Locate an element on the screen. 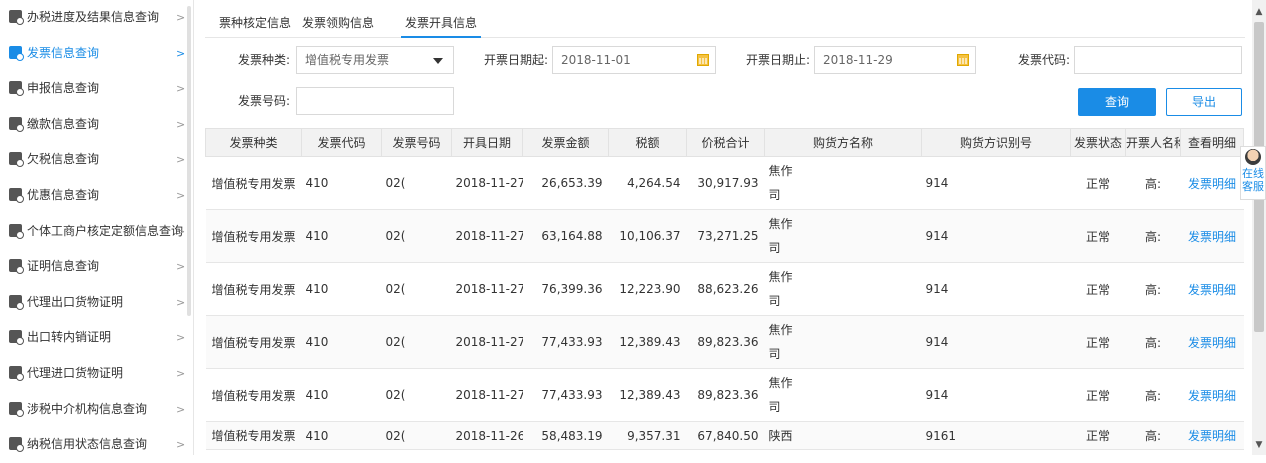 The width and height of the screenshot is (1266, 463). tab-invoice-purchase: 发票领购信息 is located at coordinates (338, 25).